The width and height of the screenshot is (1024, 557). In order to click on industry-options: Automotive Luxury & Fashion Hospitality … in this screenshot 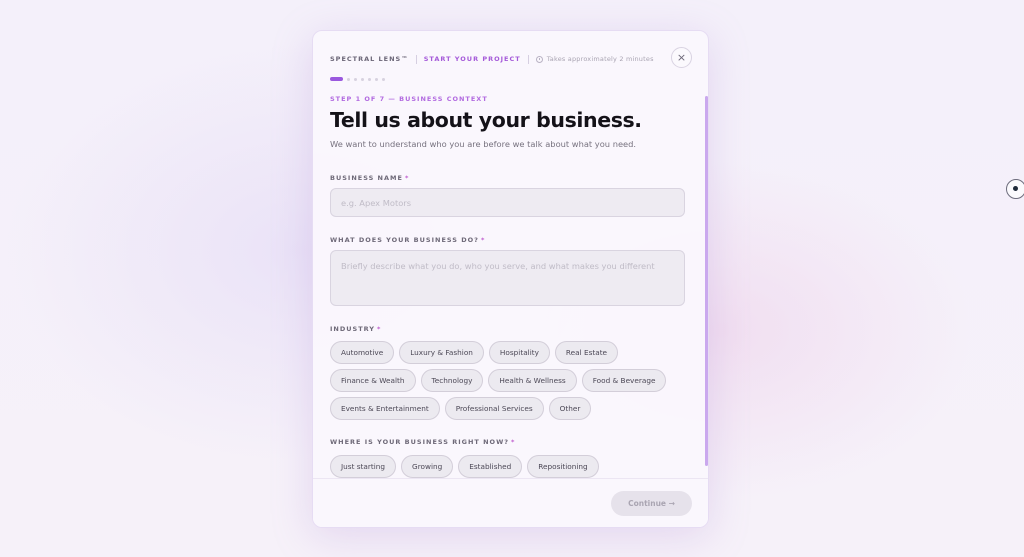, I will do `click(510, 380)`.